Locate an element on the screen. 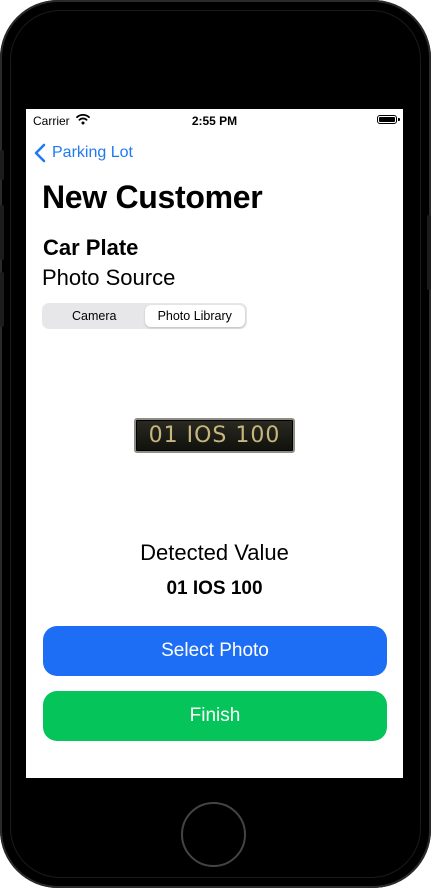 The height and width of the screenshot is (888, 431). status-bar: Carrier 2:55 PM is located at coordinates (214, 120).